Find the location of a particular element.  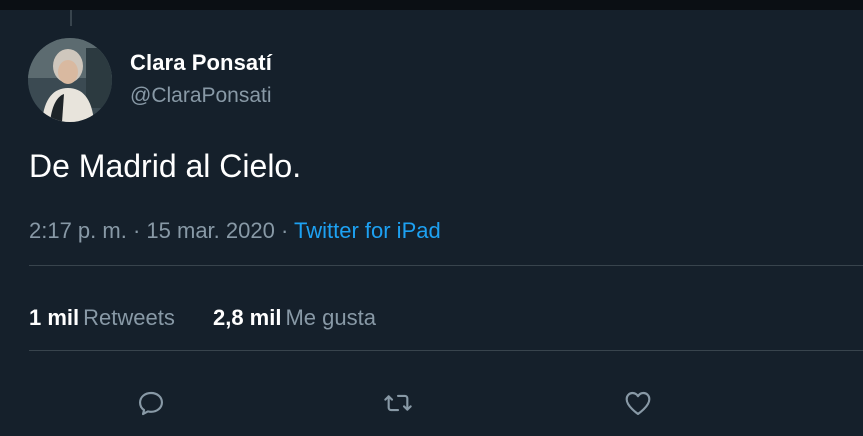

likes-count: 2,8 mil is located at coordinates (247, 317).